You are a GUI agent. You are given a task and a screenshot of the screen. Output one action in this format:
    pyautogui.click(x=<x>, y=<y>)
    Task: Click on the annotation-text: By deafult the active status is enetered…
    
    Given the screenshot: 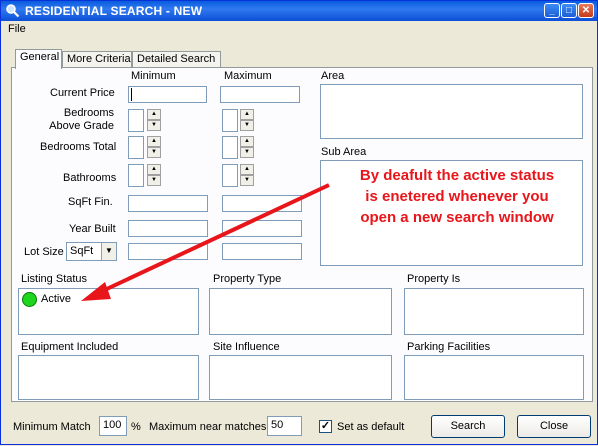 What is the action you would take?
    pyautogui.click(x=457, y=196)
    